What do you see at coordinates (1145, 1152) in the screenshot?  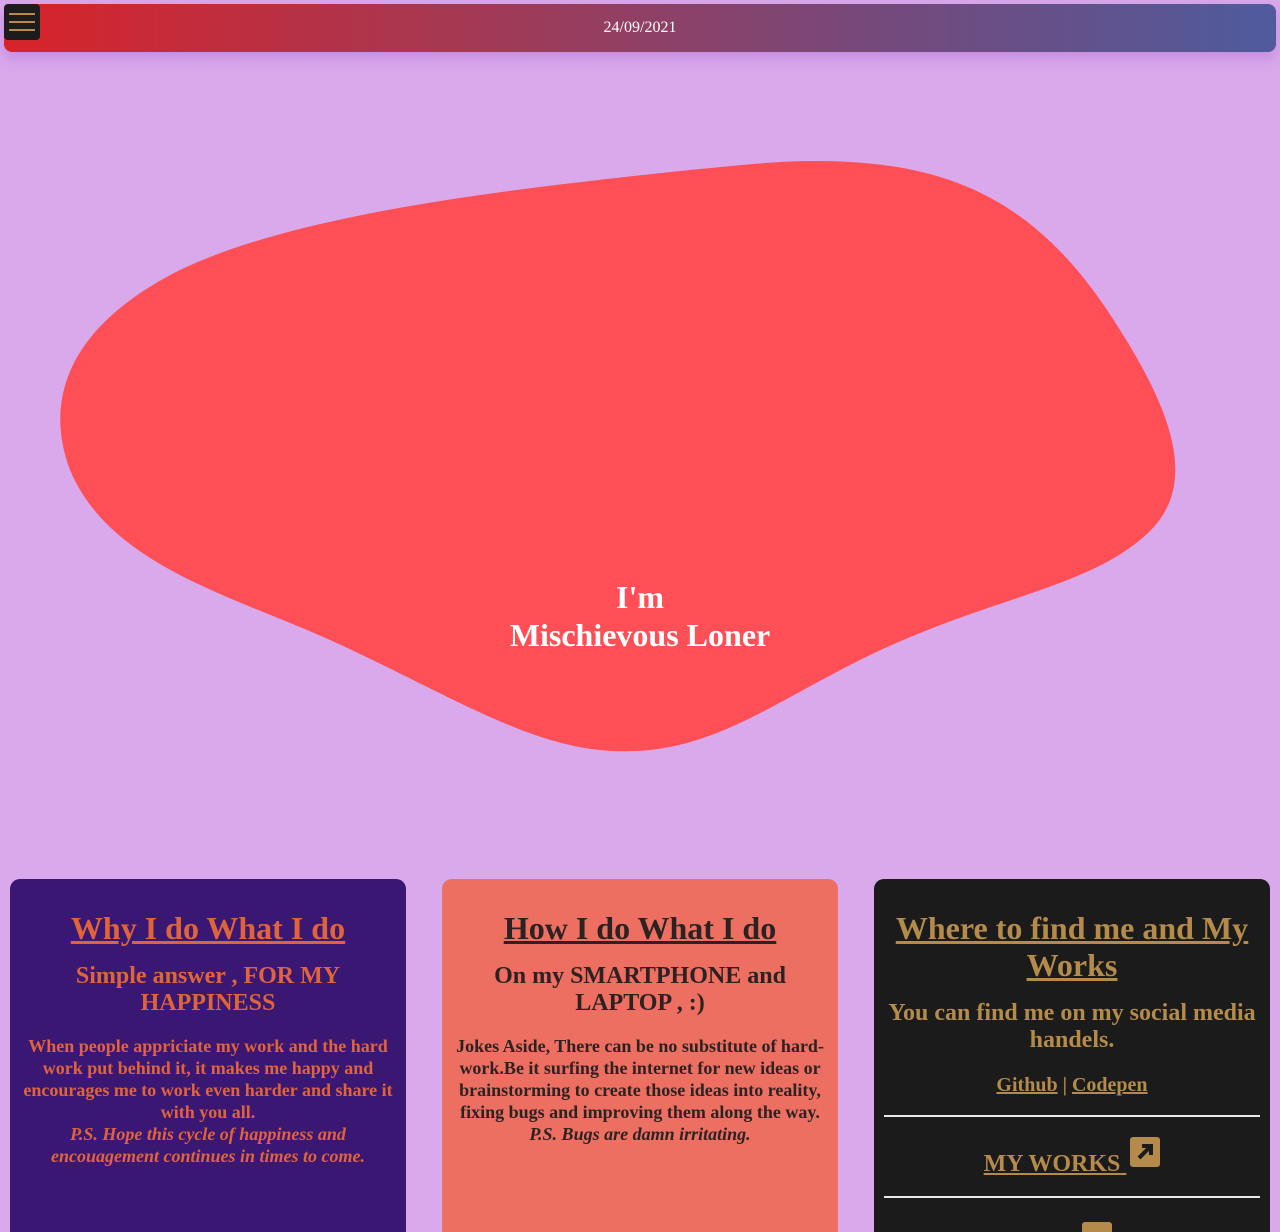 I see `external-link-icon` at bounding box center [1145, 1152].